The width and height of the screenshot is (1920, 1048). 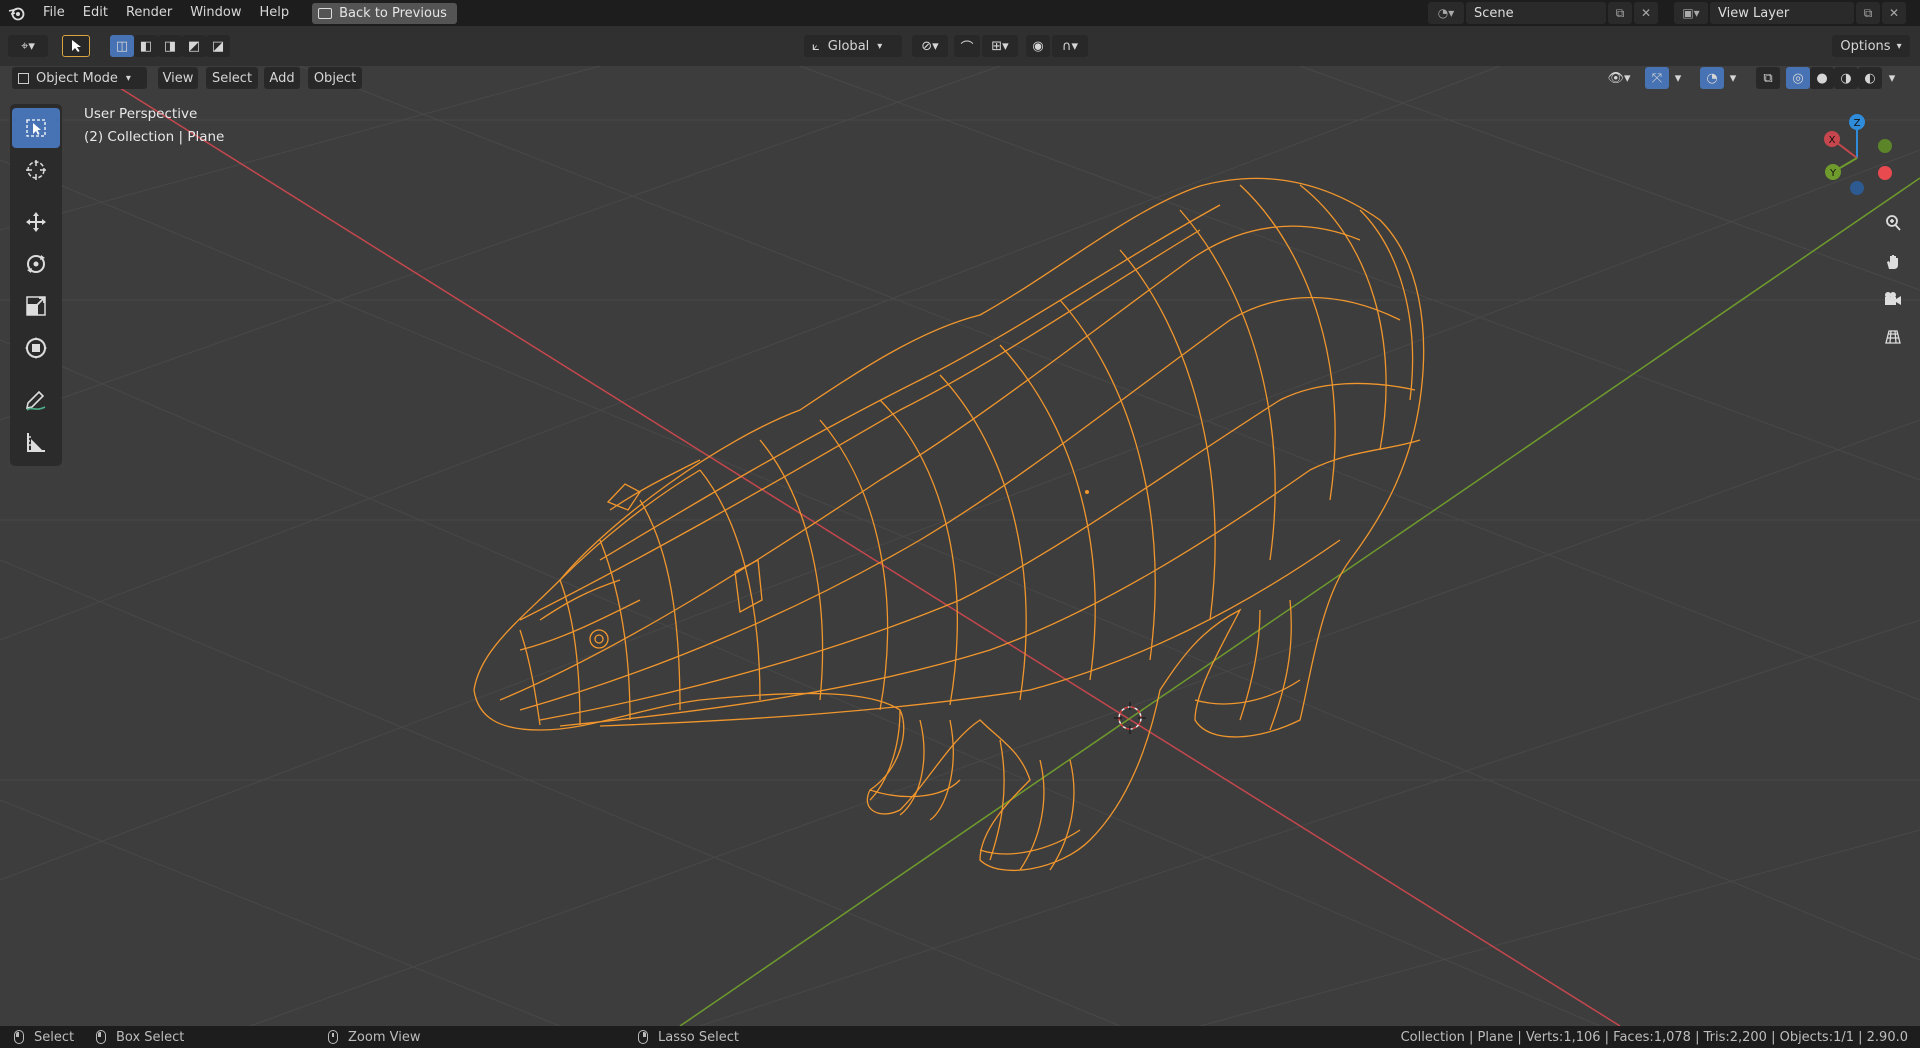 What do you see at coordinates (816, 46) in the screenshot?
I see `orientation-axes-icon: ⟀` at bounding box center [816, 46].